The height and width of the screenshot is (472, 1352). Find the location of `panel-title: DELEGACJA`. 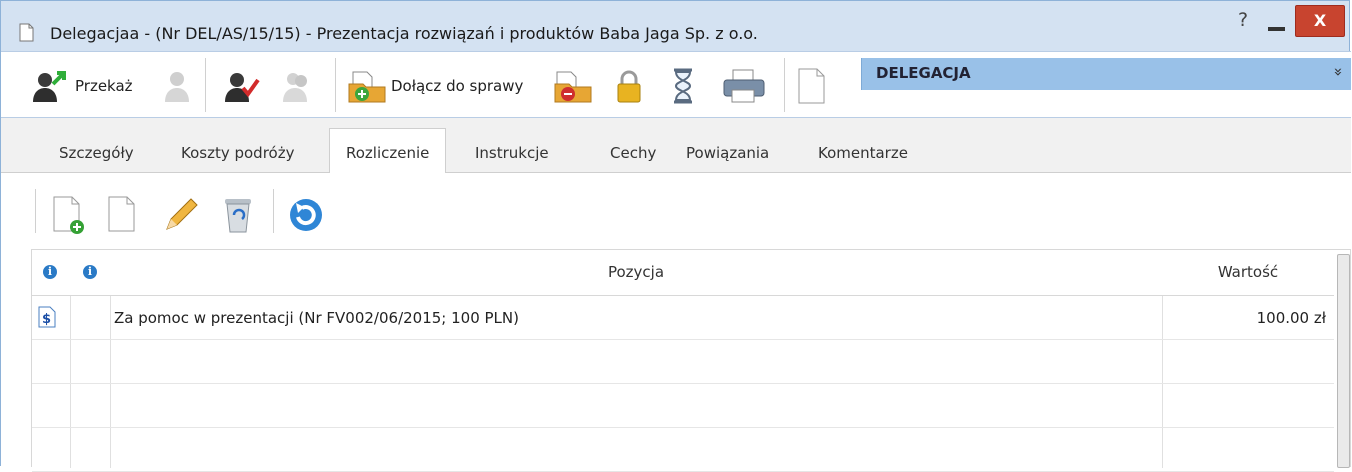

panel-title: DELEGACJA is located at coordinates (923, 73).